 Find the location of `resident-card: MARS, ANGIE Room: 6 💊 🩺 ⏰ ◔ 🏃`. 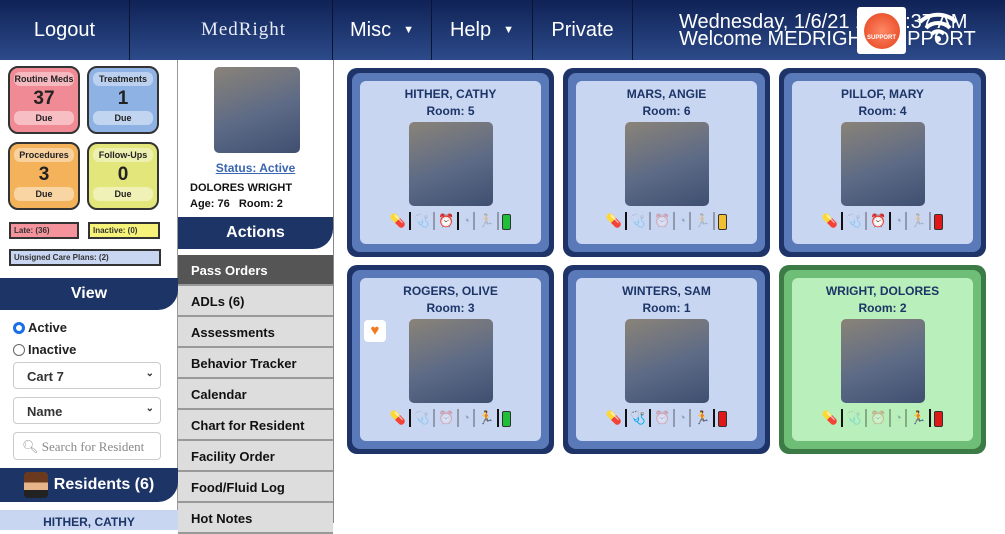

resident-card: MARS, ANGIE Room: 6 💊 🩺 ⏰ ◔ 🏃 is located at coordinates (666, 162).